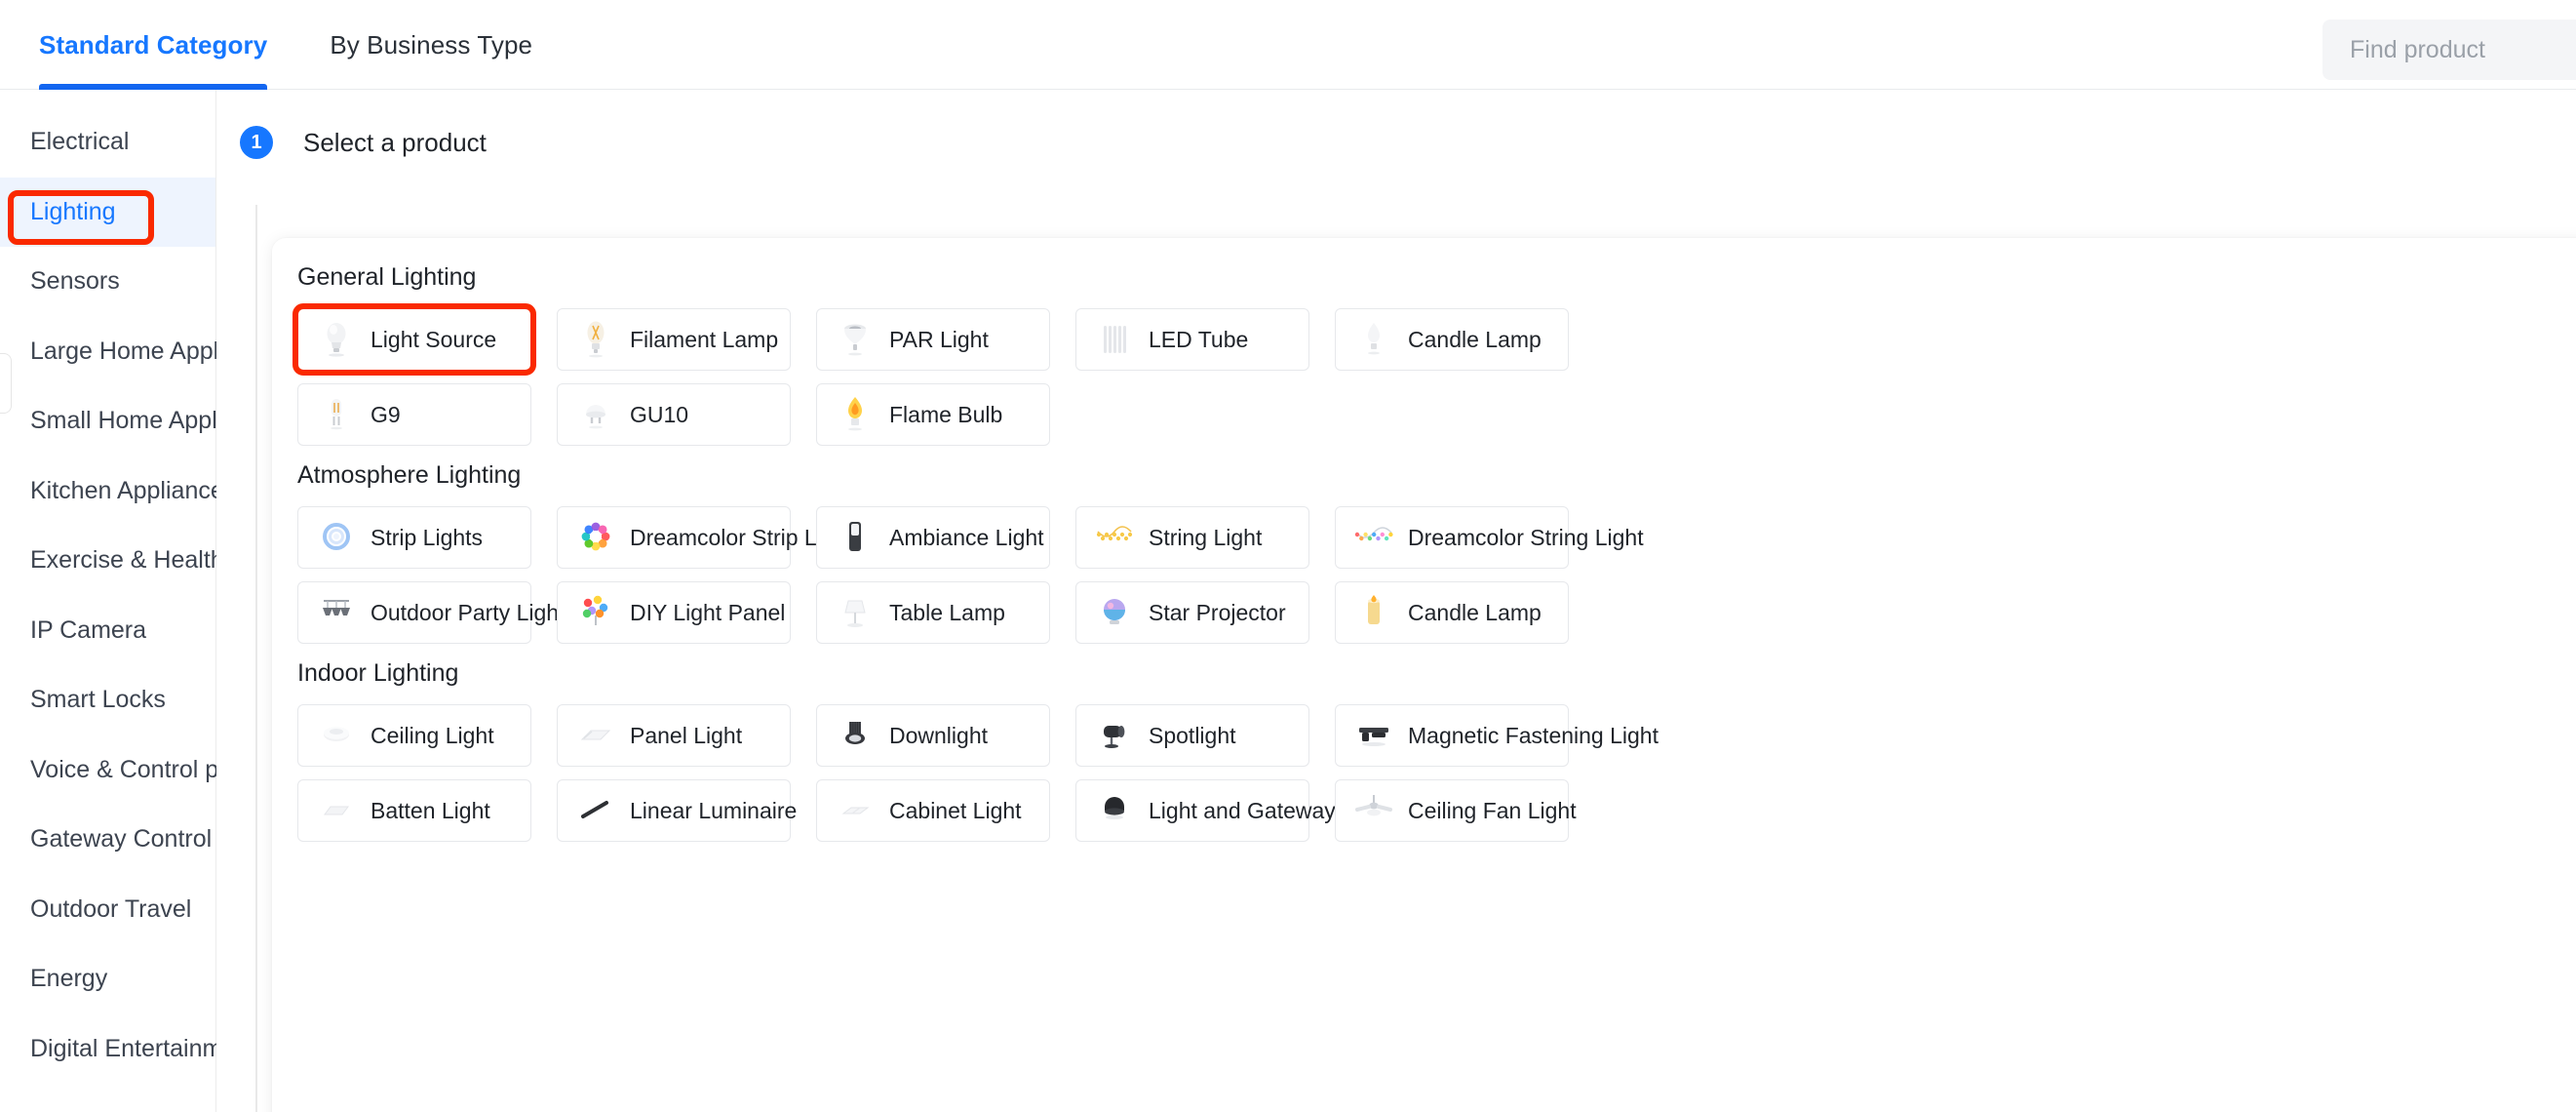 The width and height of the screenshot is (2576, 1112). What do you see at coordinates (710, 538) in the screenshot?
I see `product-card-dreamcolor-strip-lights: Dreamcolor Strip Lights` at bounding box center [710, 538].